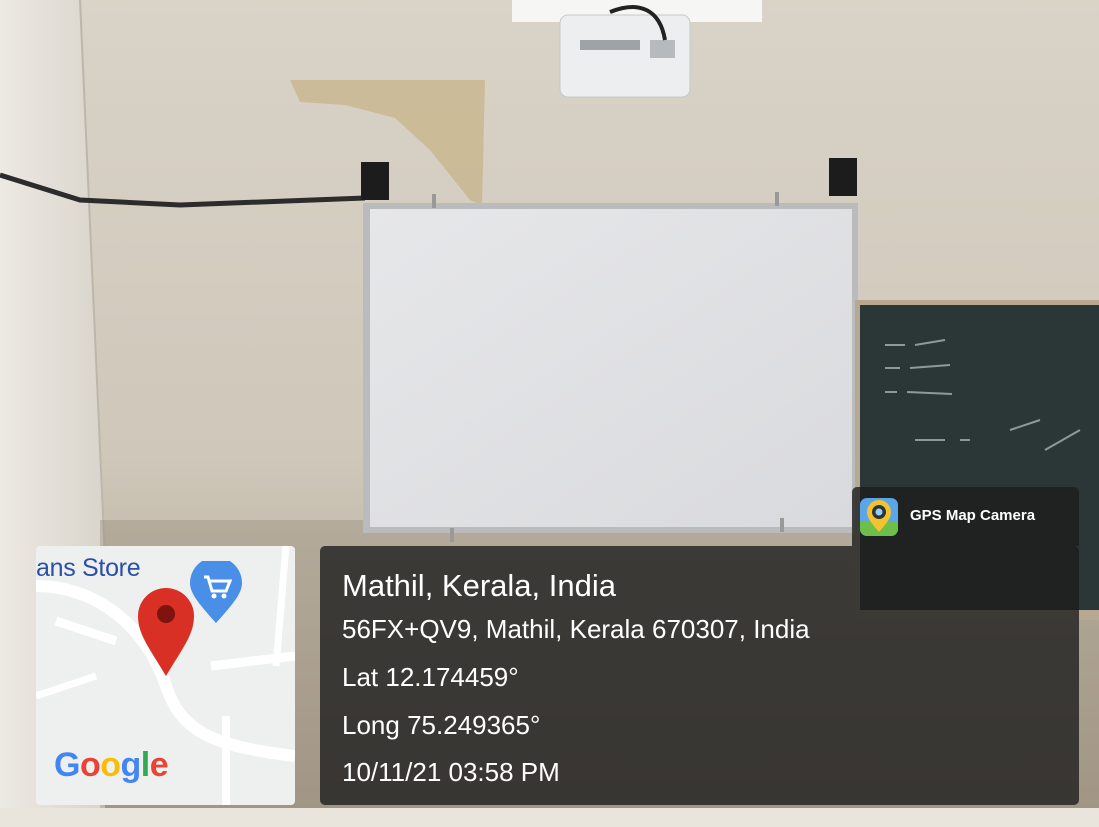  What do you see at coordinates (131, 765) in the screenshot?
I see `google-logo-letter: g` at bounding box center [131, 765].